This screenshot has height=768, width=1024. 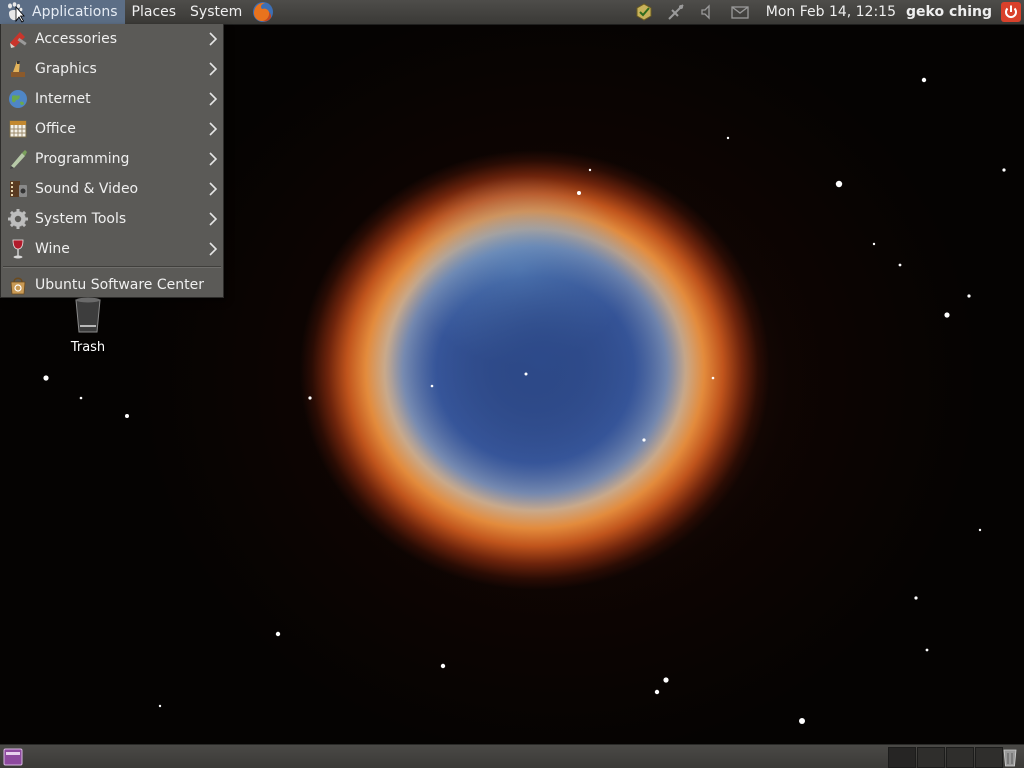 What do you see at coordinates (18, 129) in the screenshot?
I see `office-icon` at bounding box center [18, 129].